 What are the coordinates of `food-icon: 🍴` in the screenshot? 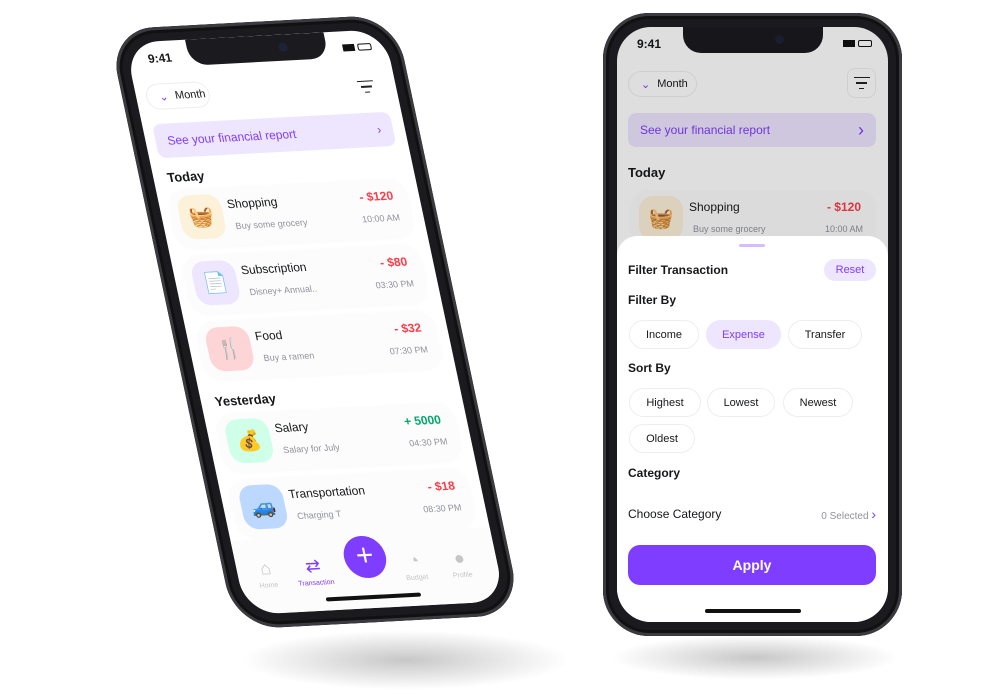 It's located at (230, 348).